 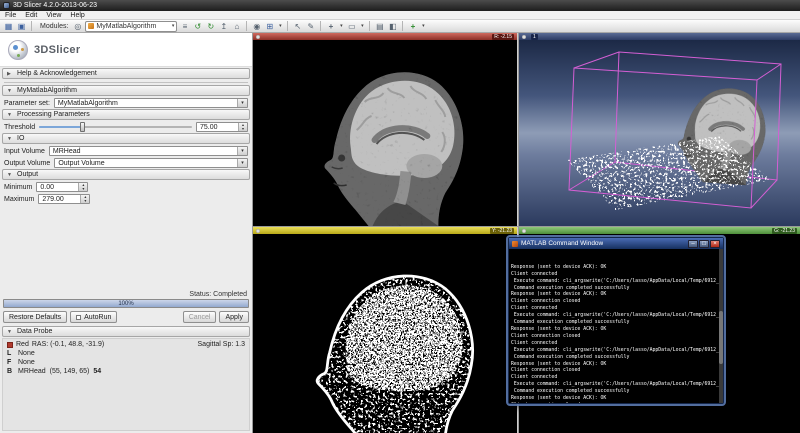 What do you see at coordinates (62, 187) in the screenshot?
I see `minimum-spinbox: 0.00 ▴ ▾` at bounding box center [62, 187].